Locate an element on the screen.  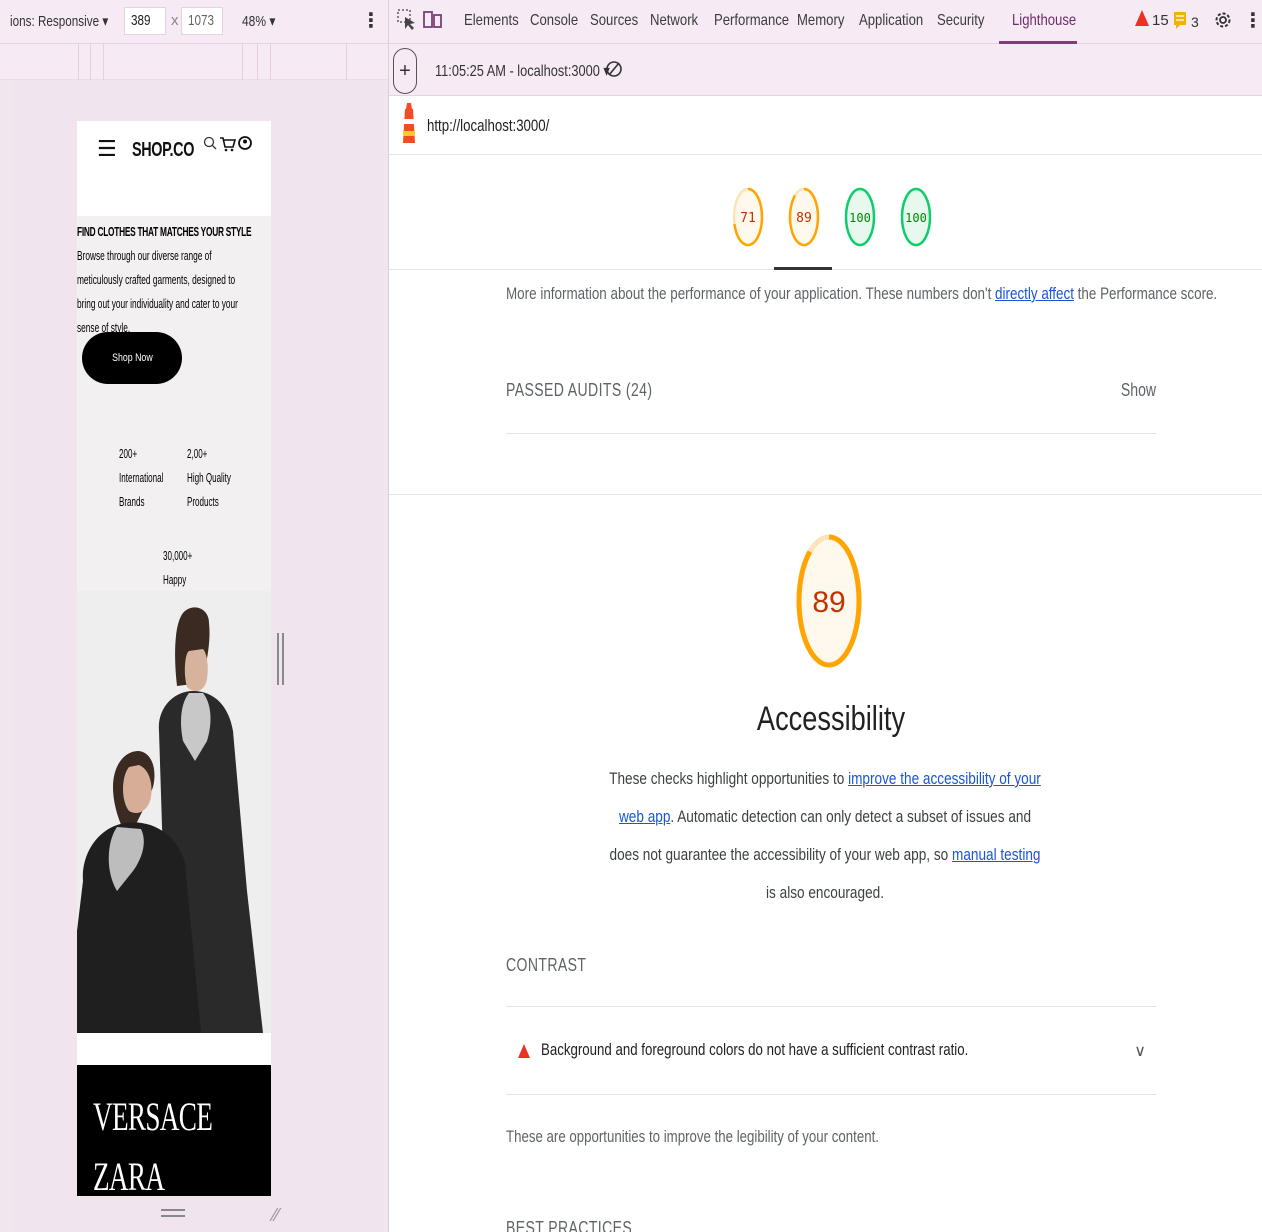
svg-text: 71 is located at coordinates (748, 218).